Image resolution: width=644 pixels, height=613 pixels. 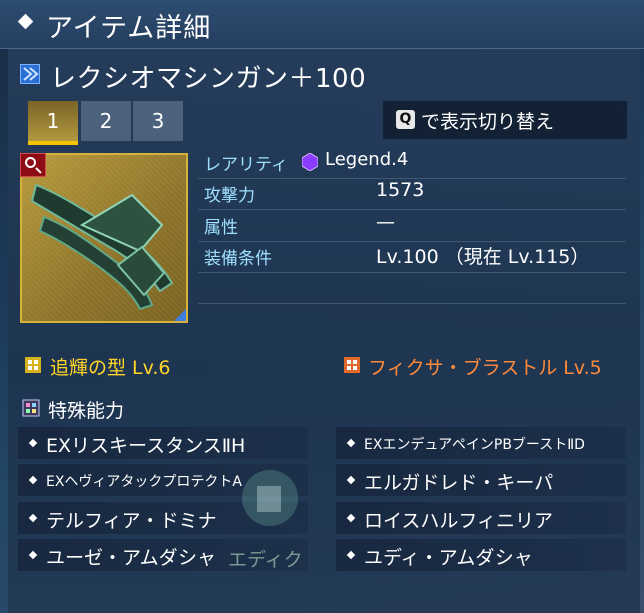 I want to click on special-abilities-title: 特殊能力, so click(x=86, y=411).